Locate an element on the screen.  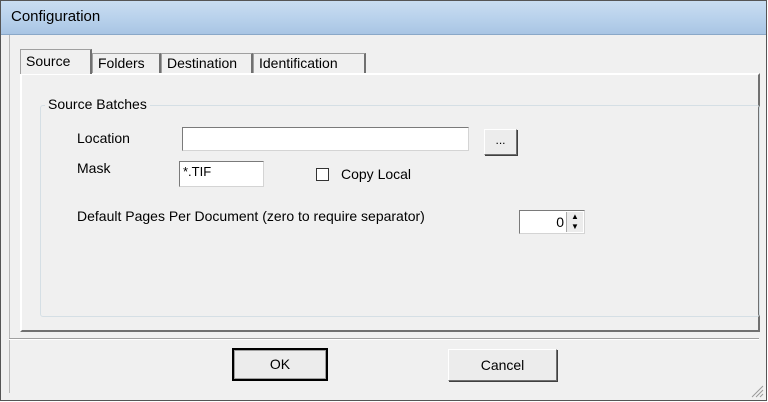
cancel-button: Cancel is located at coordinates (502, 365).